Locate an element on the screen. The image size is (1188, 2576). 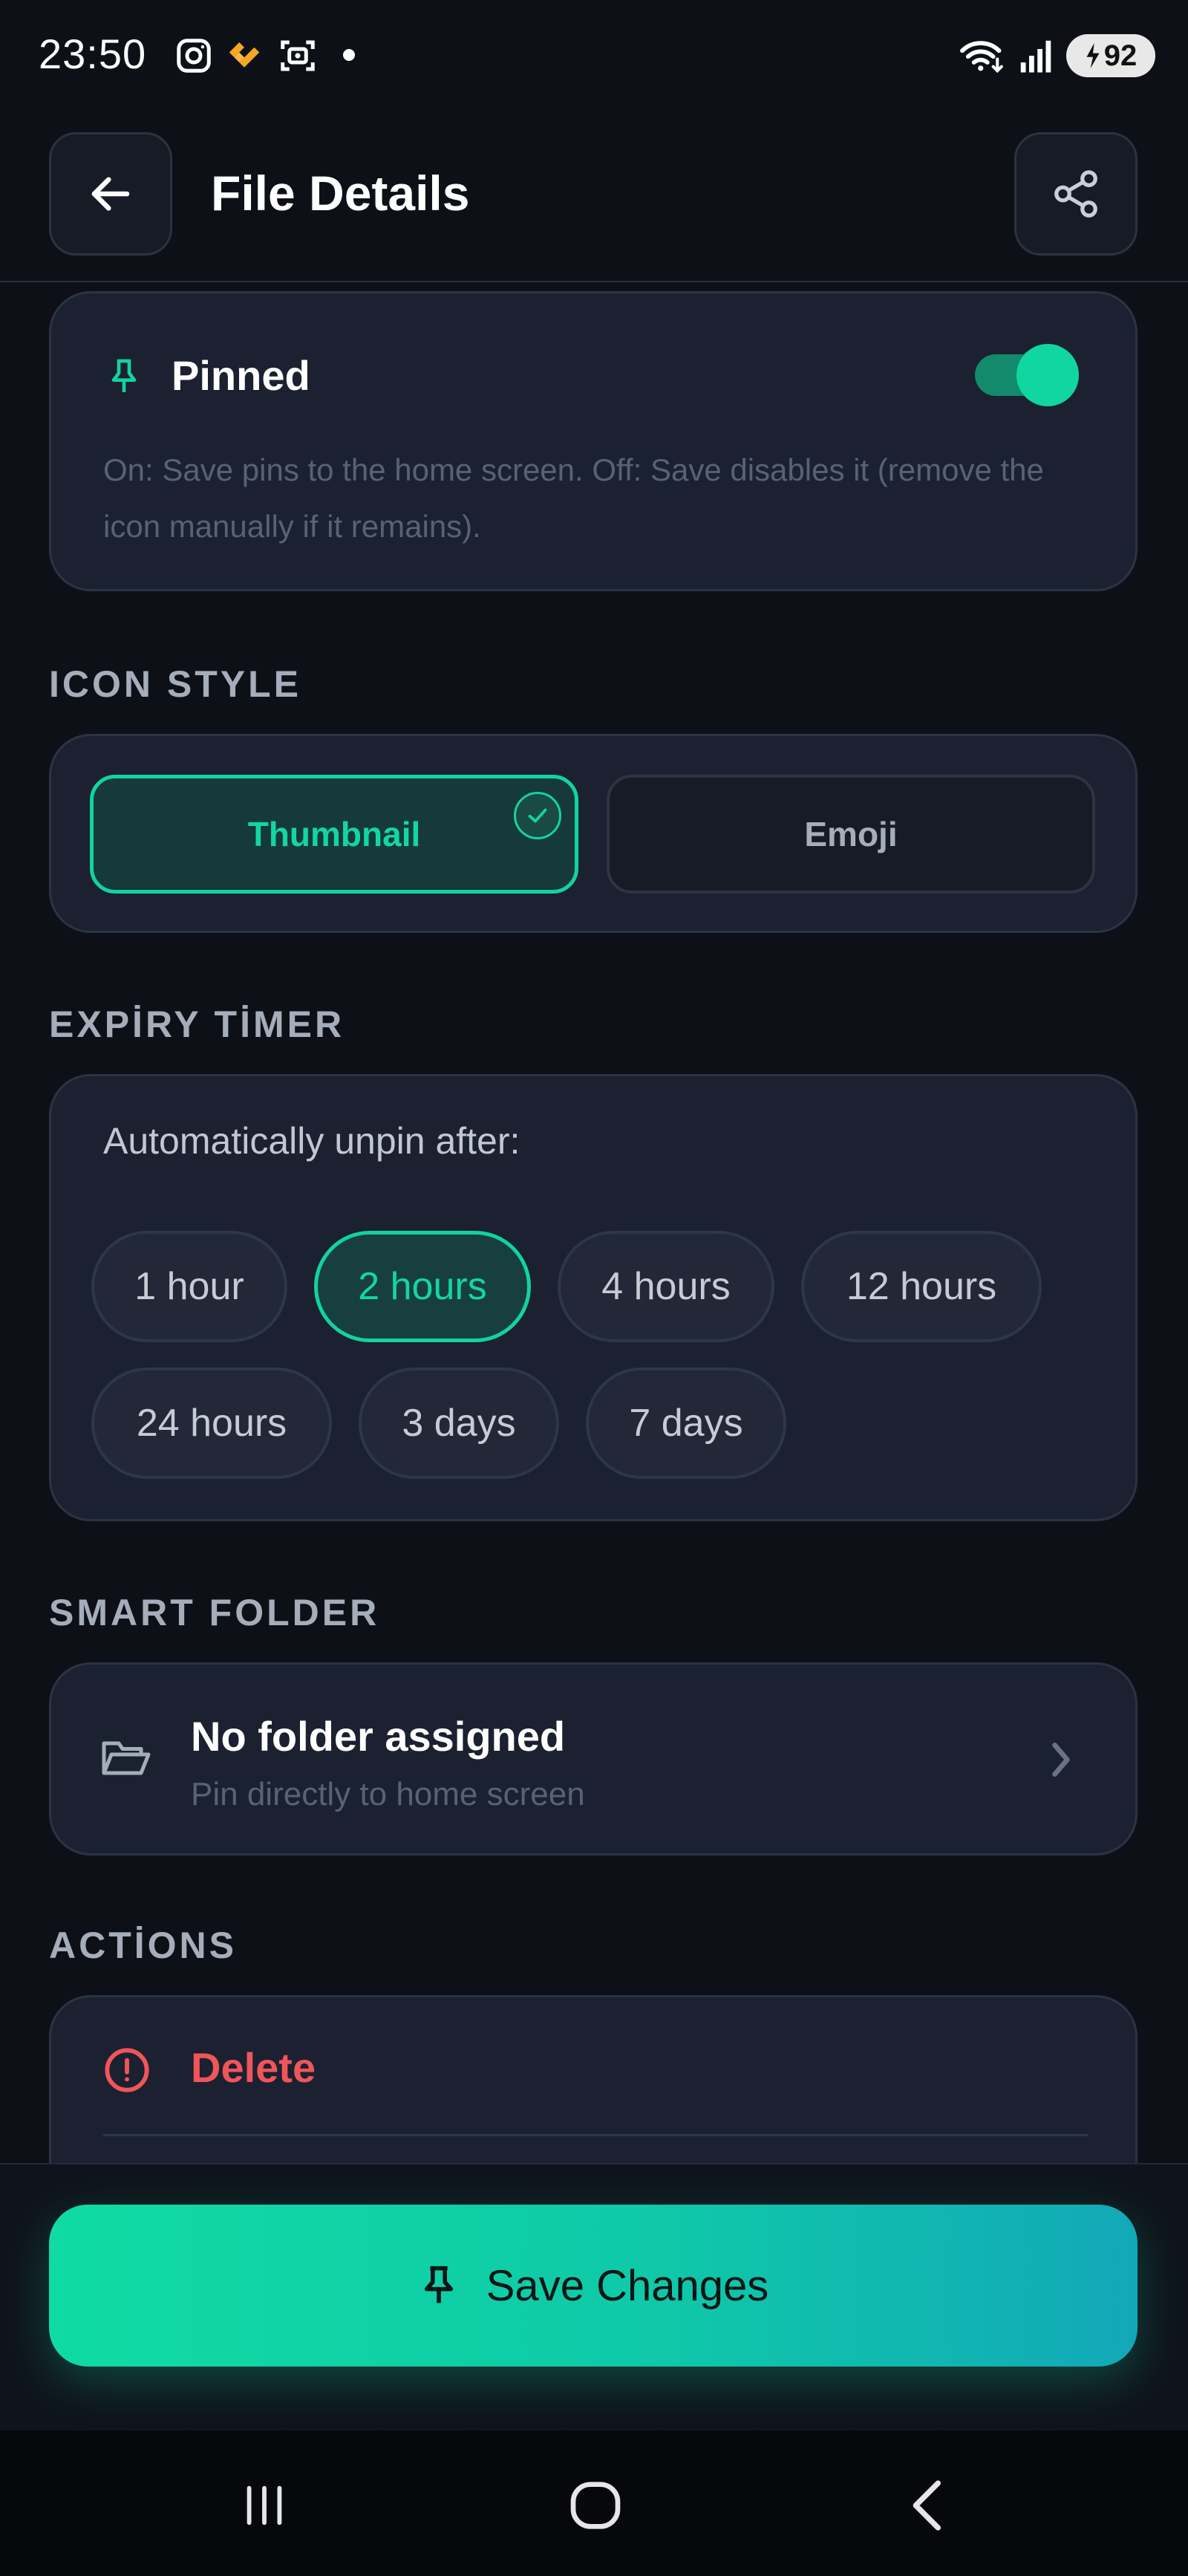
back-button is located at coordinates (111, 194).